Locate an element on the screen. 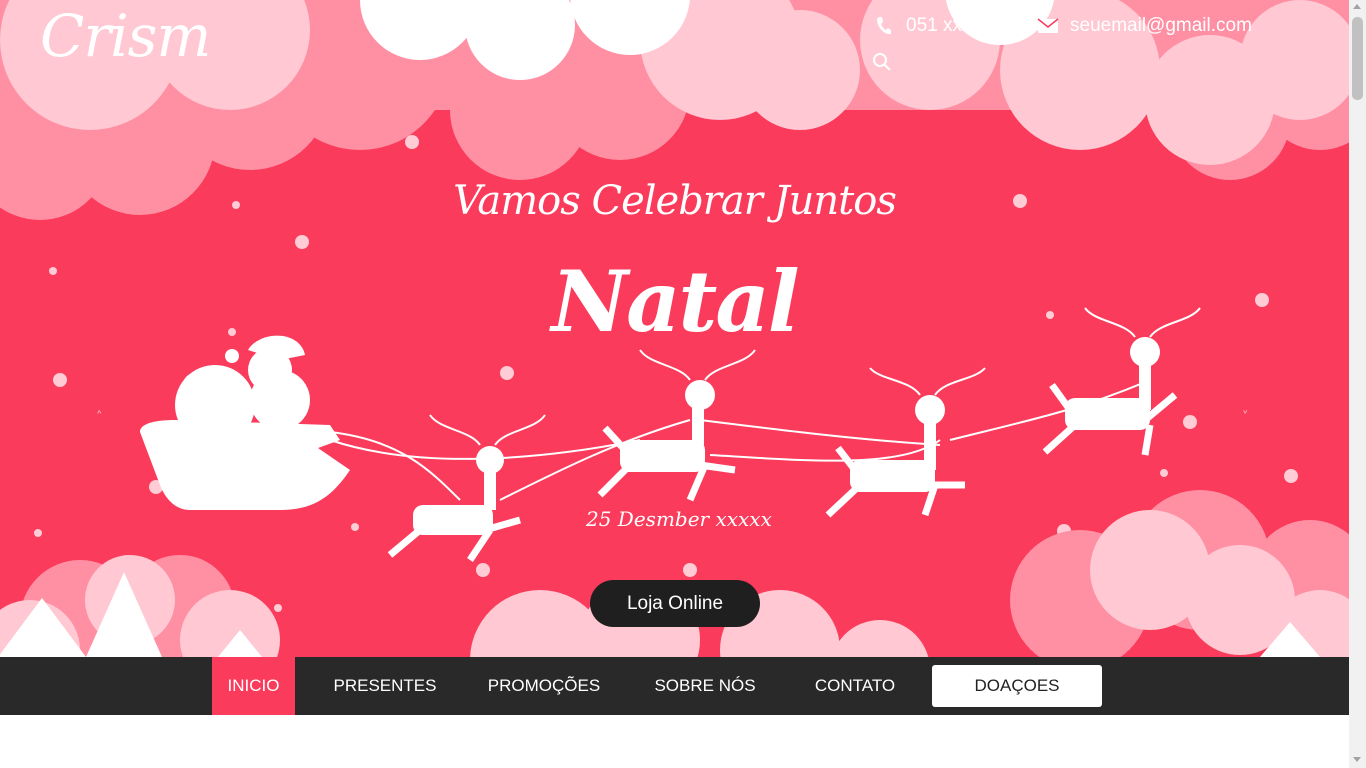 This screenshot has height=768, width=1366. scroll-up-arrow-icon is located at coordinates (1357, 6).